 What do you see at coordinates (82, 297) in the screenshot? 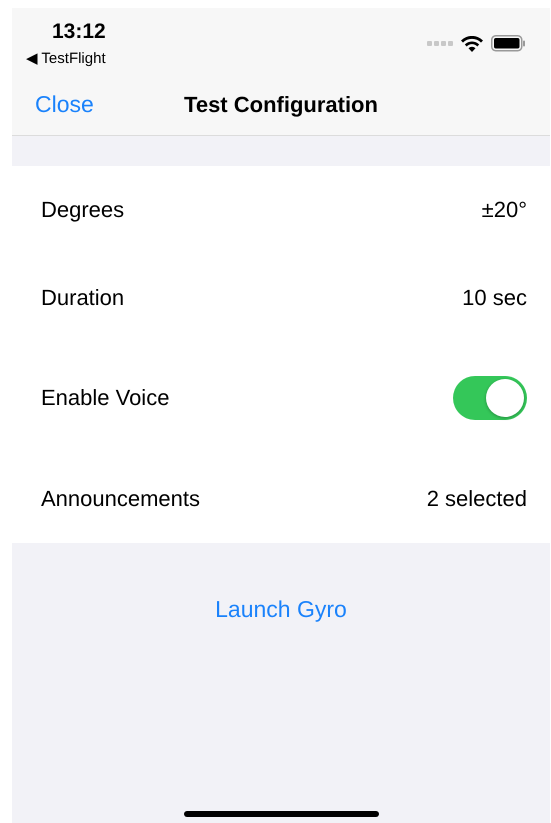
I see `row-label: Duration` at bounding box center [82, 297].